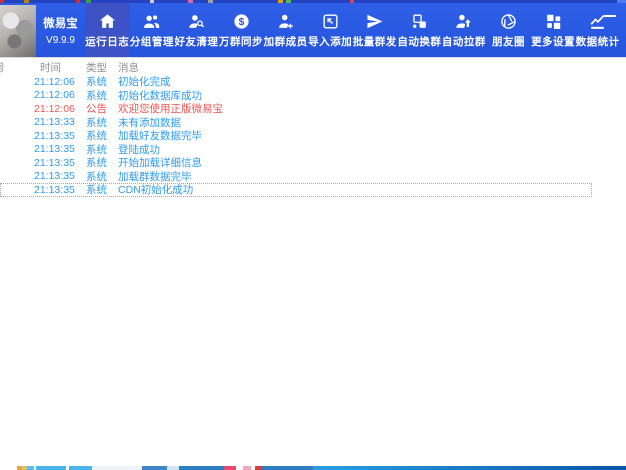 The width and height of the screenshot is (626, 470). I want to click on toolbar-item-batch-send: 批量群发, so click(374, 30).